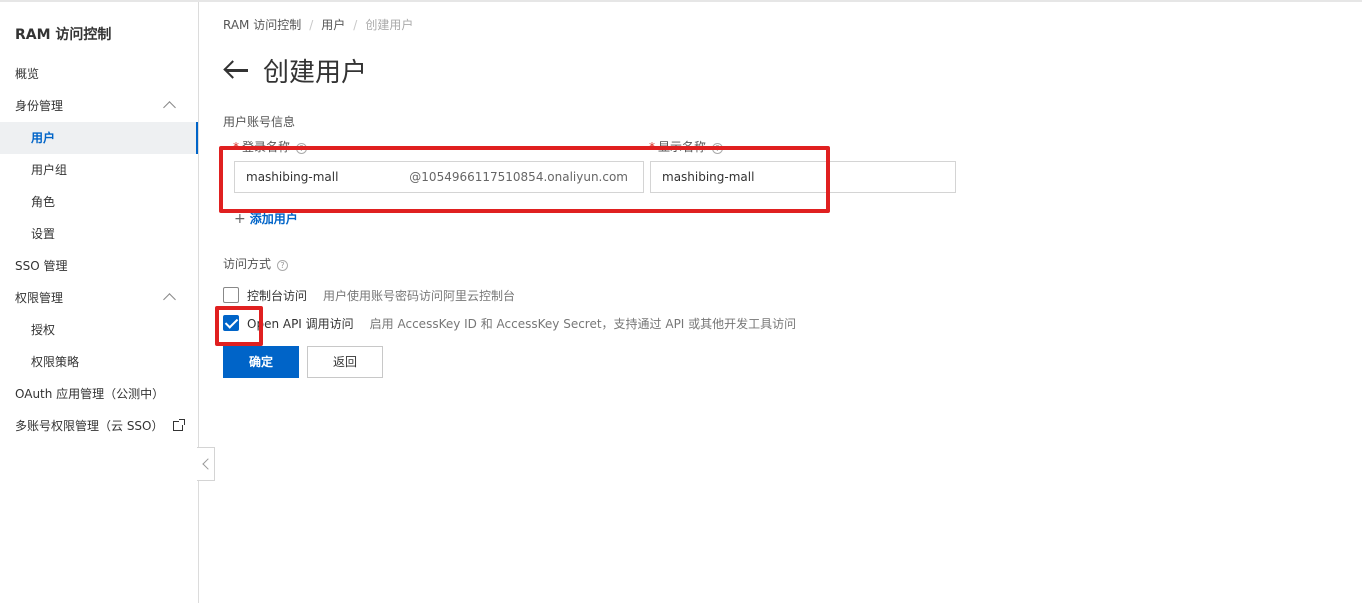 This screenshot has width=1362, height=603. I want to click on sidebar-item-label: 用户组, so click(49, 170).